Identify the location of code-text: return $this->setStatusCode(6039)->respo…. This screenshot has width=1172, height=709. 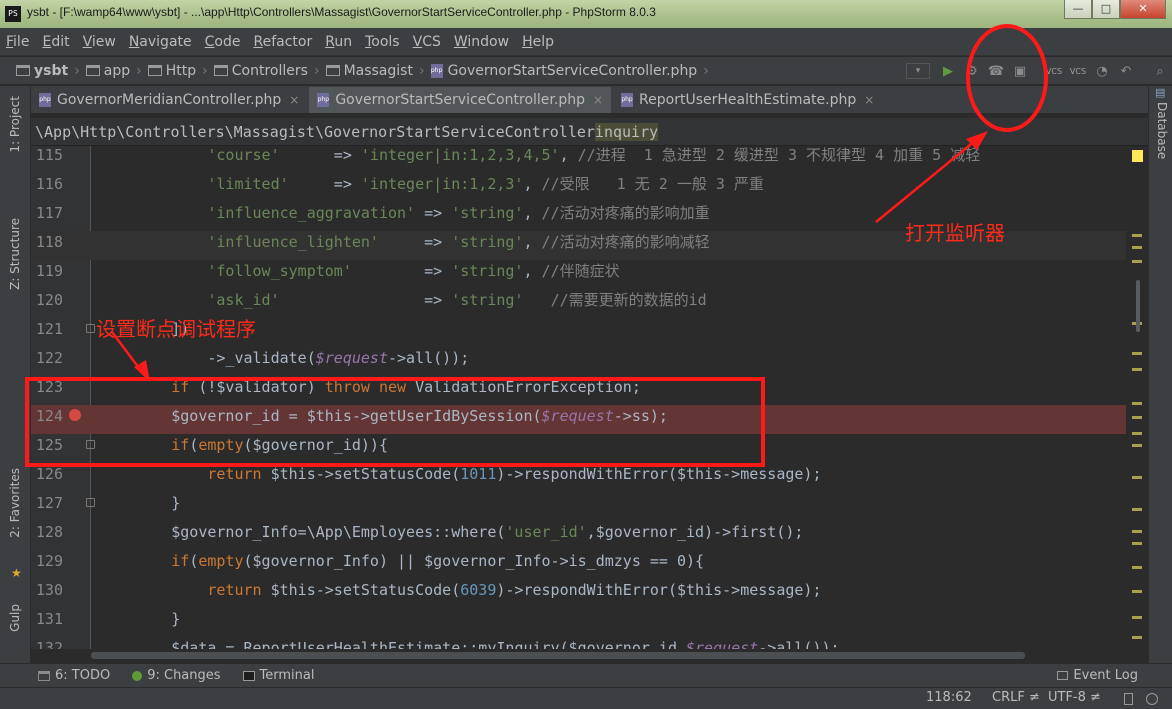
(460, 590).